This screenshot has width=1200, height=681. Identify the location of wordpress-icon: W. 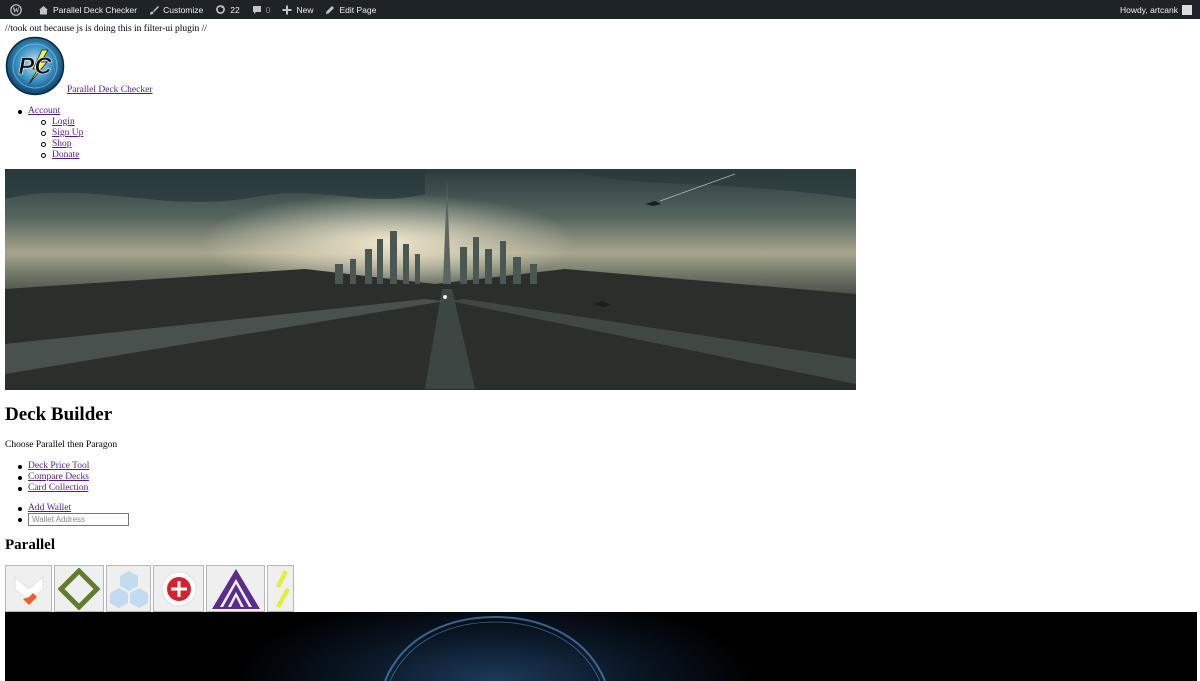
(16, 9).